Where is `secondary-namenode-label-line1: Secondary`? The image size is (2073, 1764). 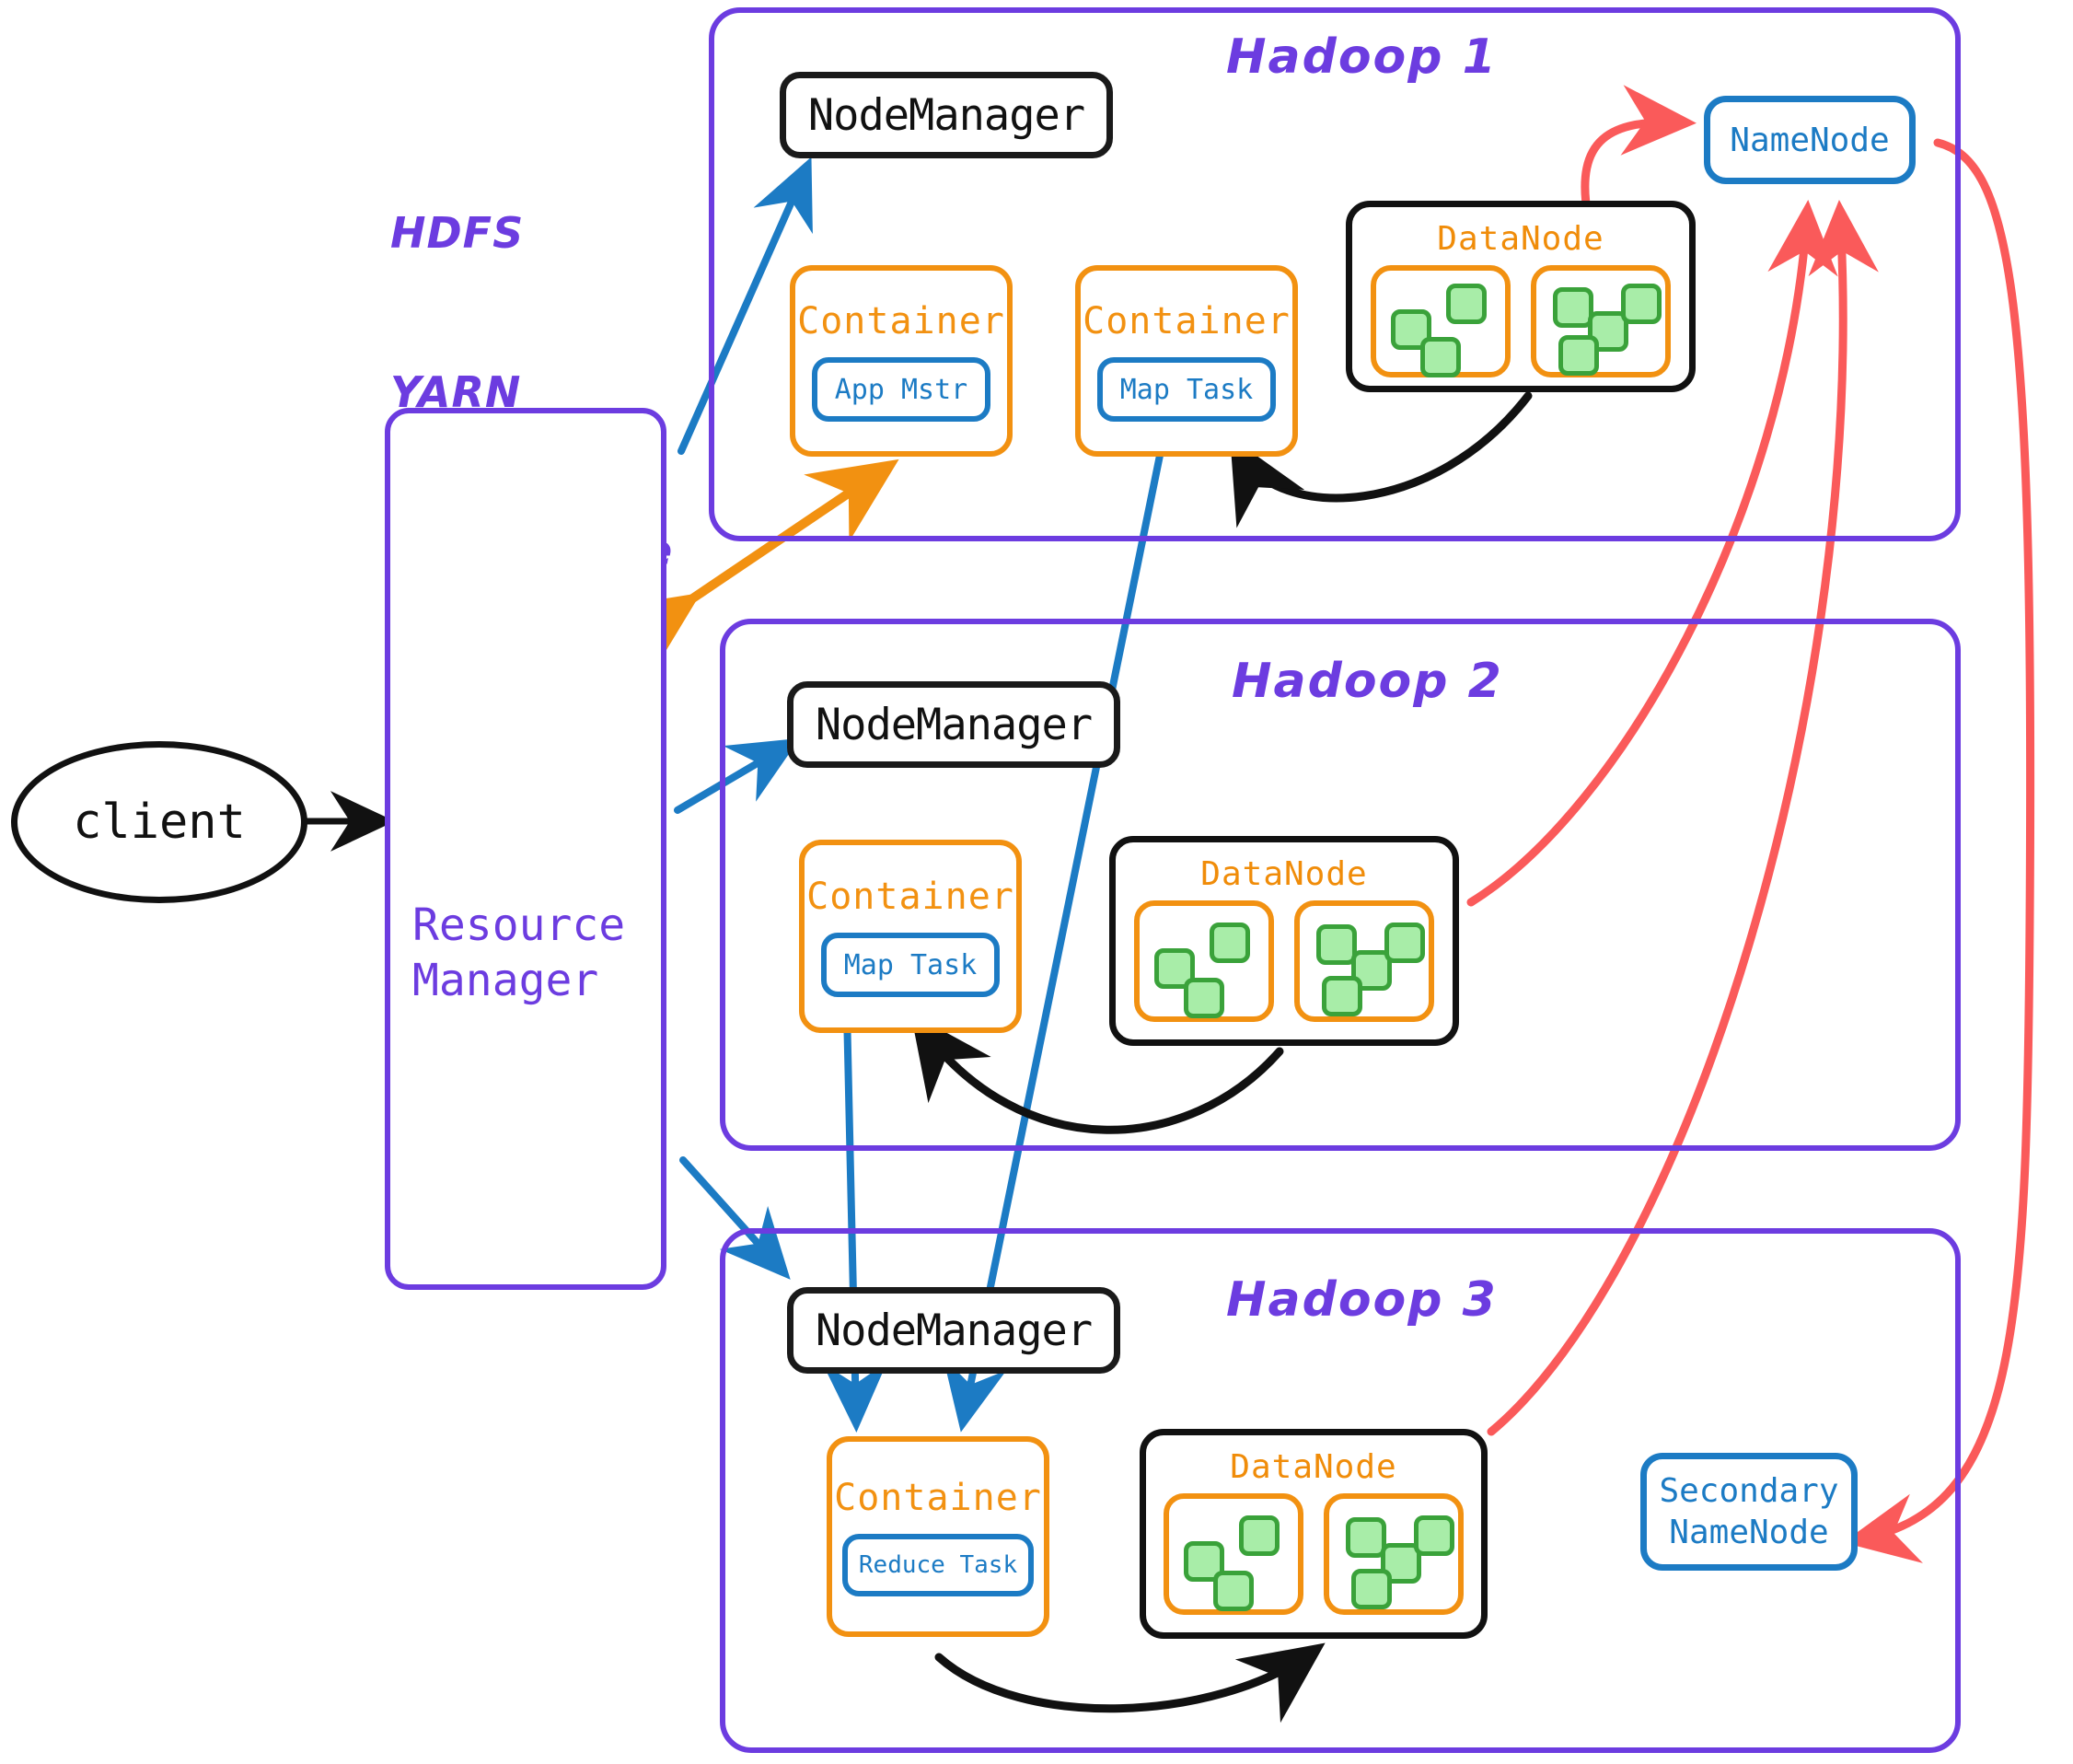 secondary-namenode-label-line1: Secondary is located at coordinates (1749, 1491).